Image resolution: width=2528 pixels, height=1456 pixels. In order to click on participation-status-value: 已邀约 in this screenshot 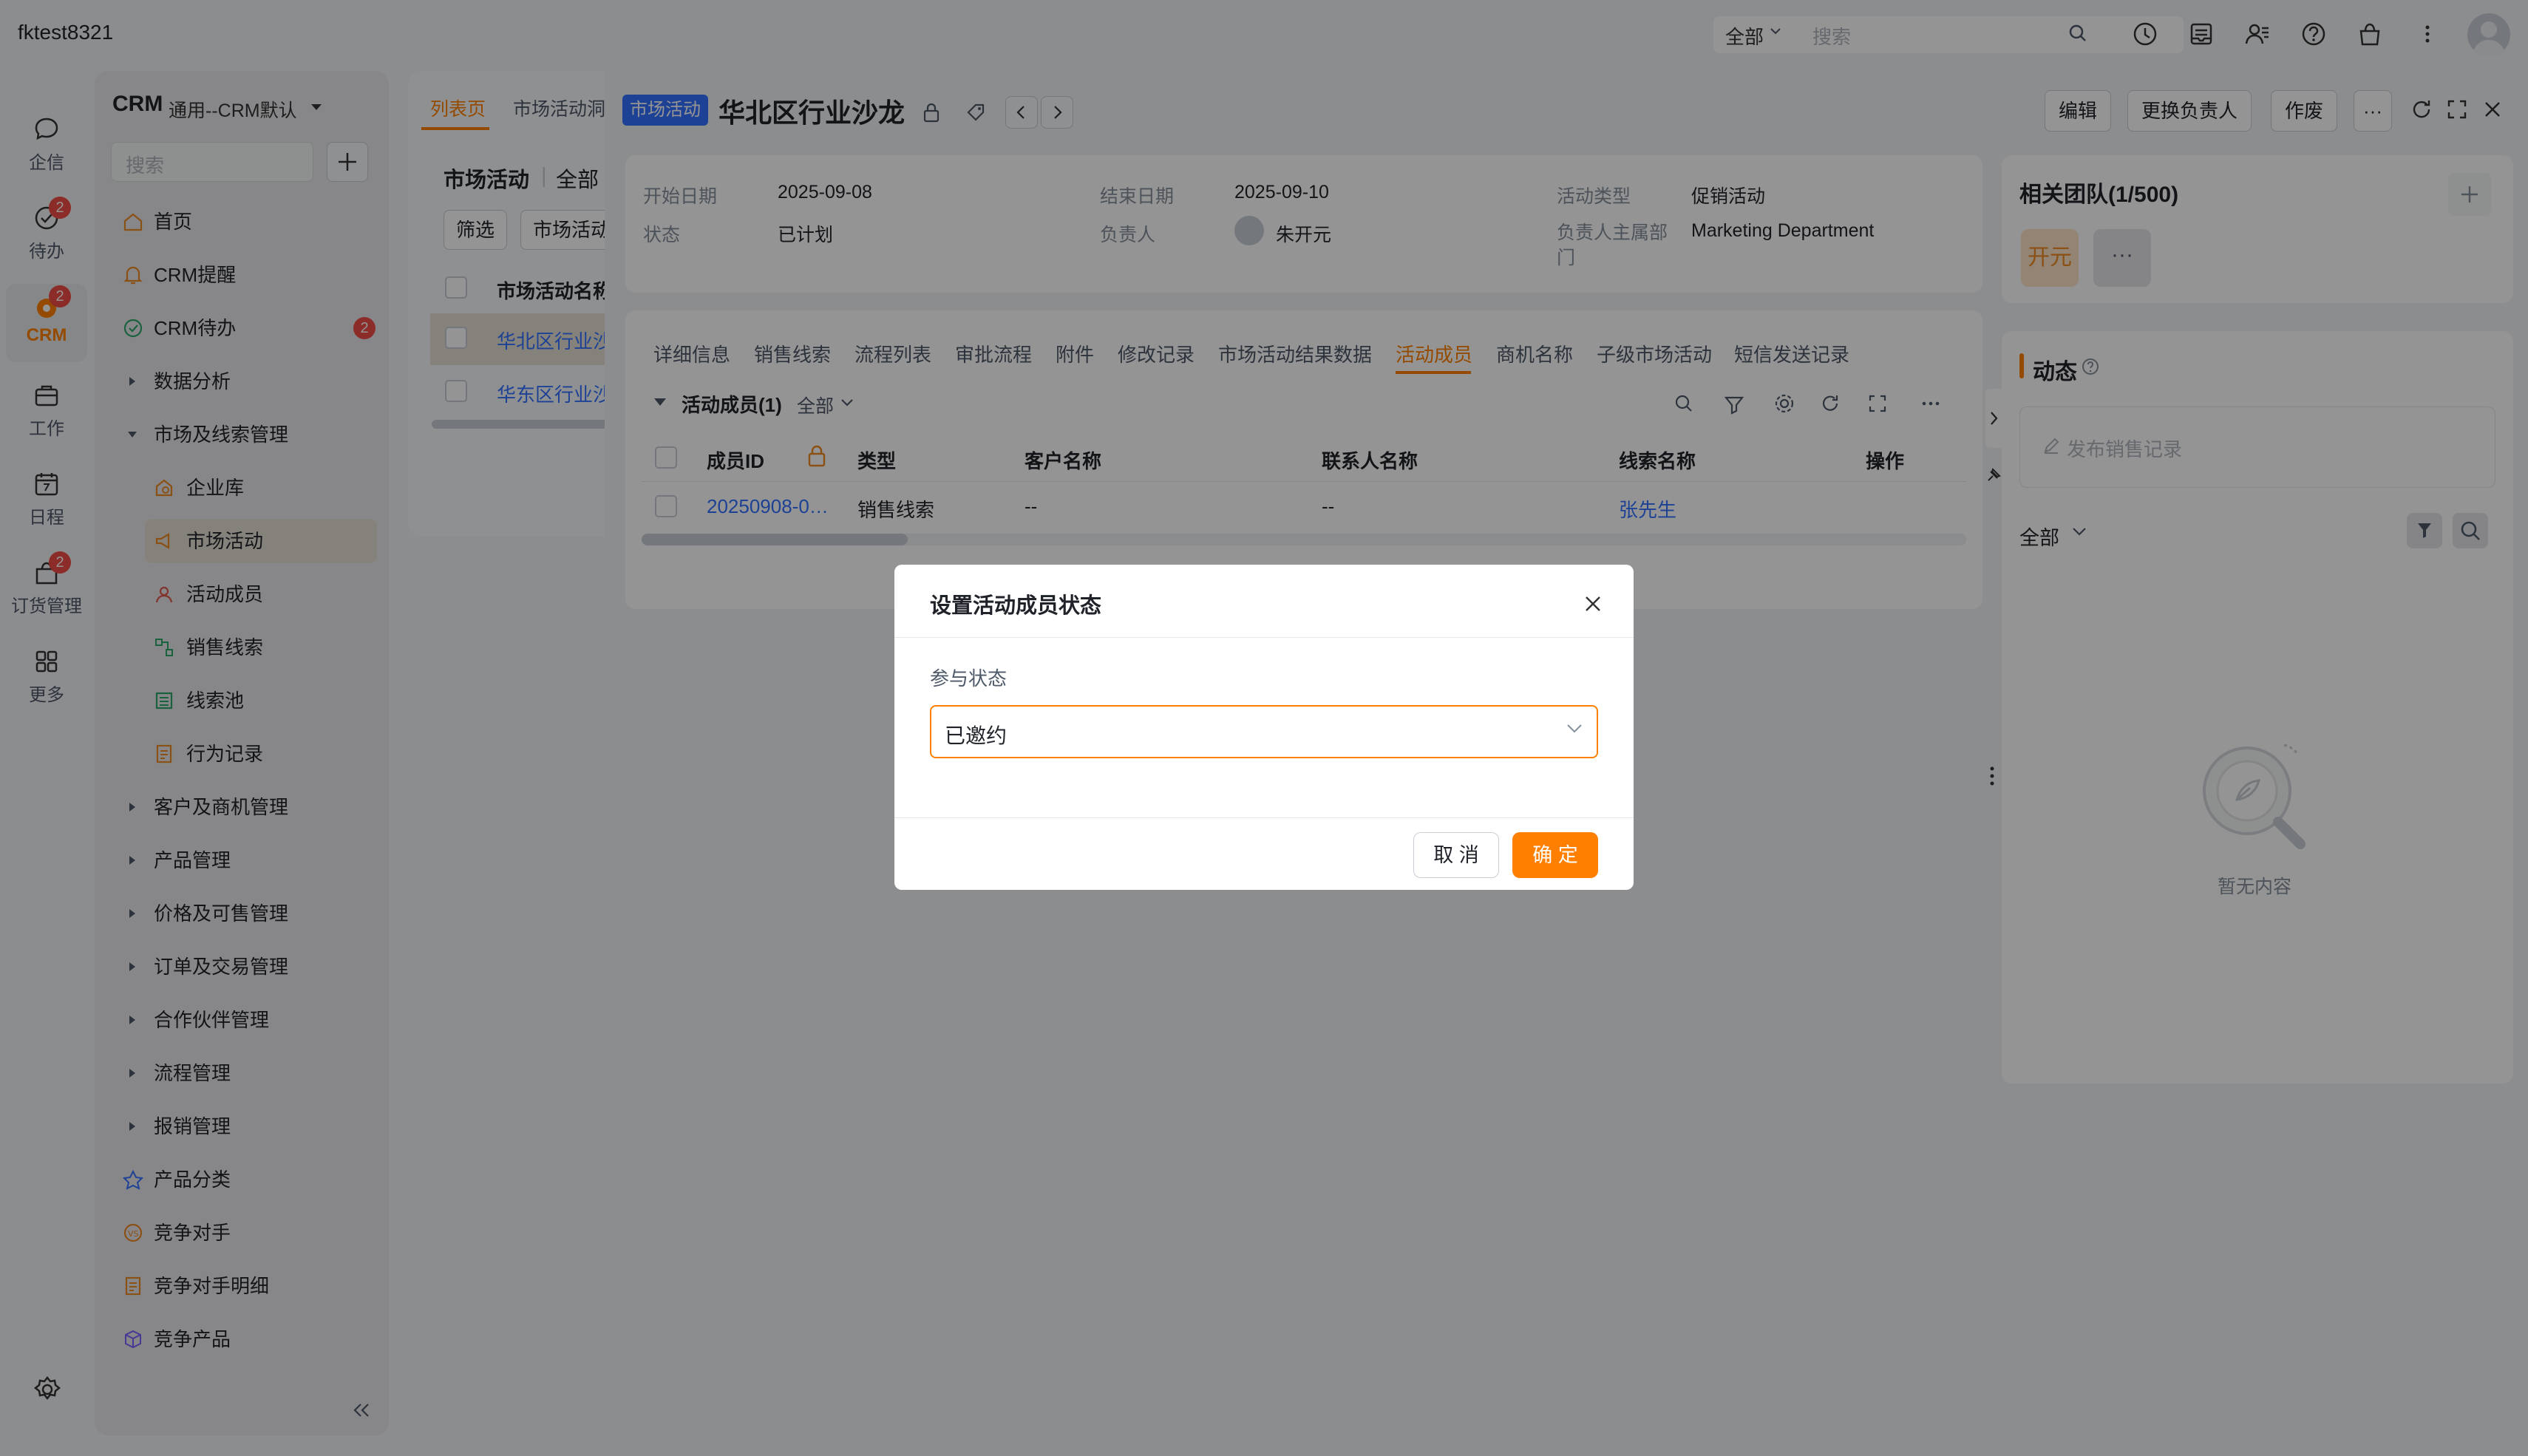, I will do `click(976, 735)`.